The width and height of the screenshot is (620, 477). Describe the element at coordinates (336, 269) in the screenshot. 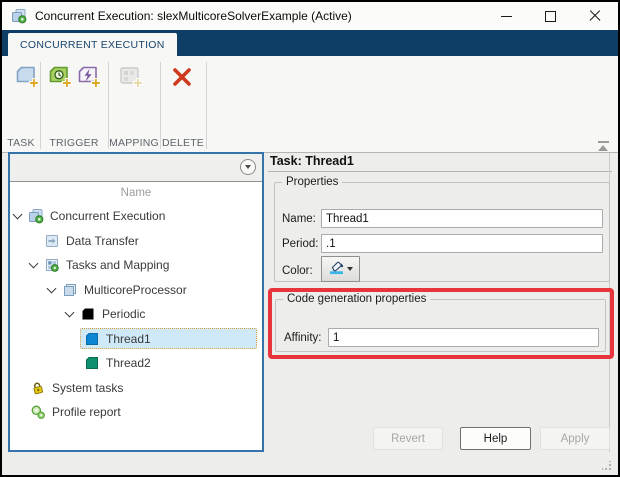

I see `paint-bucket-icon` at that location.